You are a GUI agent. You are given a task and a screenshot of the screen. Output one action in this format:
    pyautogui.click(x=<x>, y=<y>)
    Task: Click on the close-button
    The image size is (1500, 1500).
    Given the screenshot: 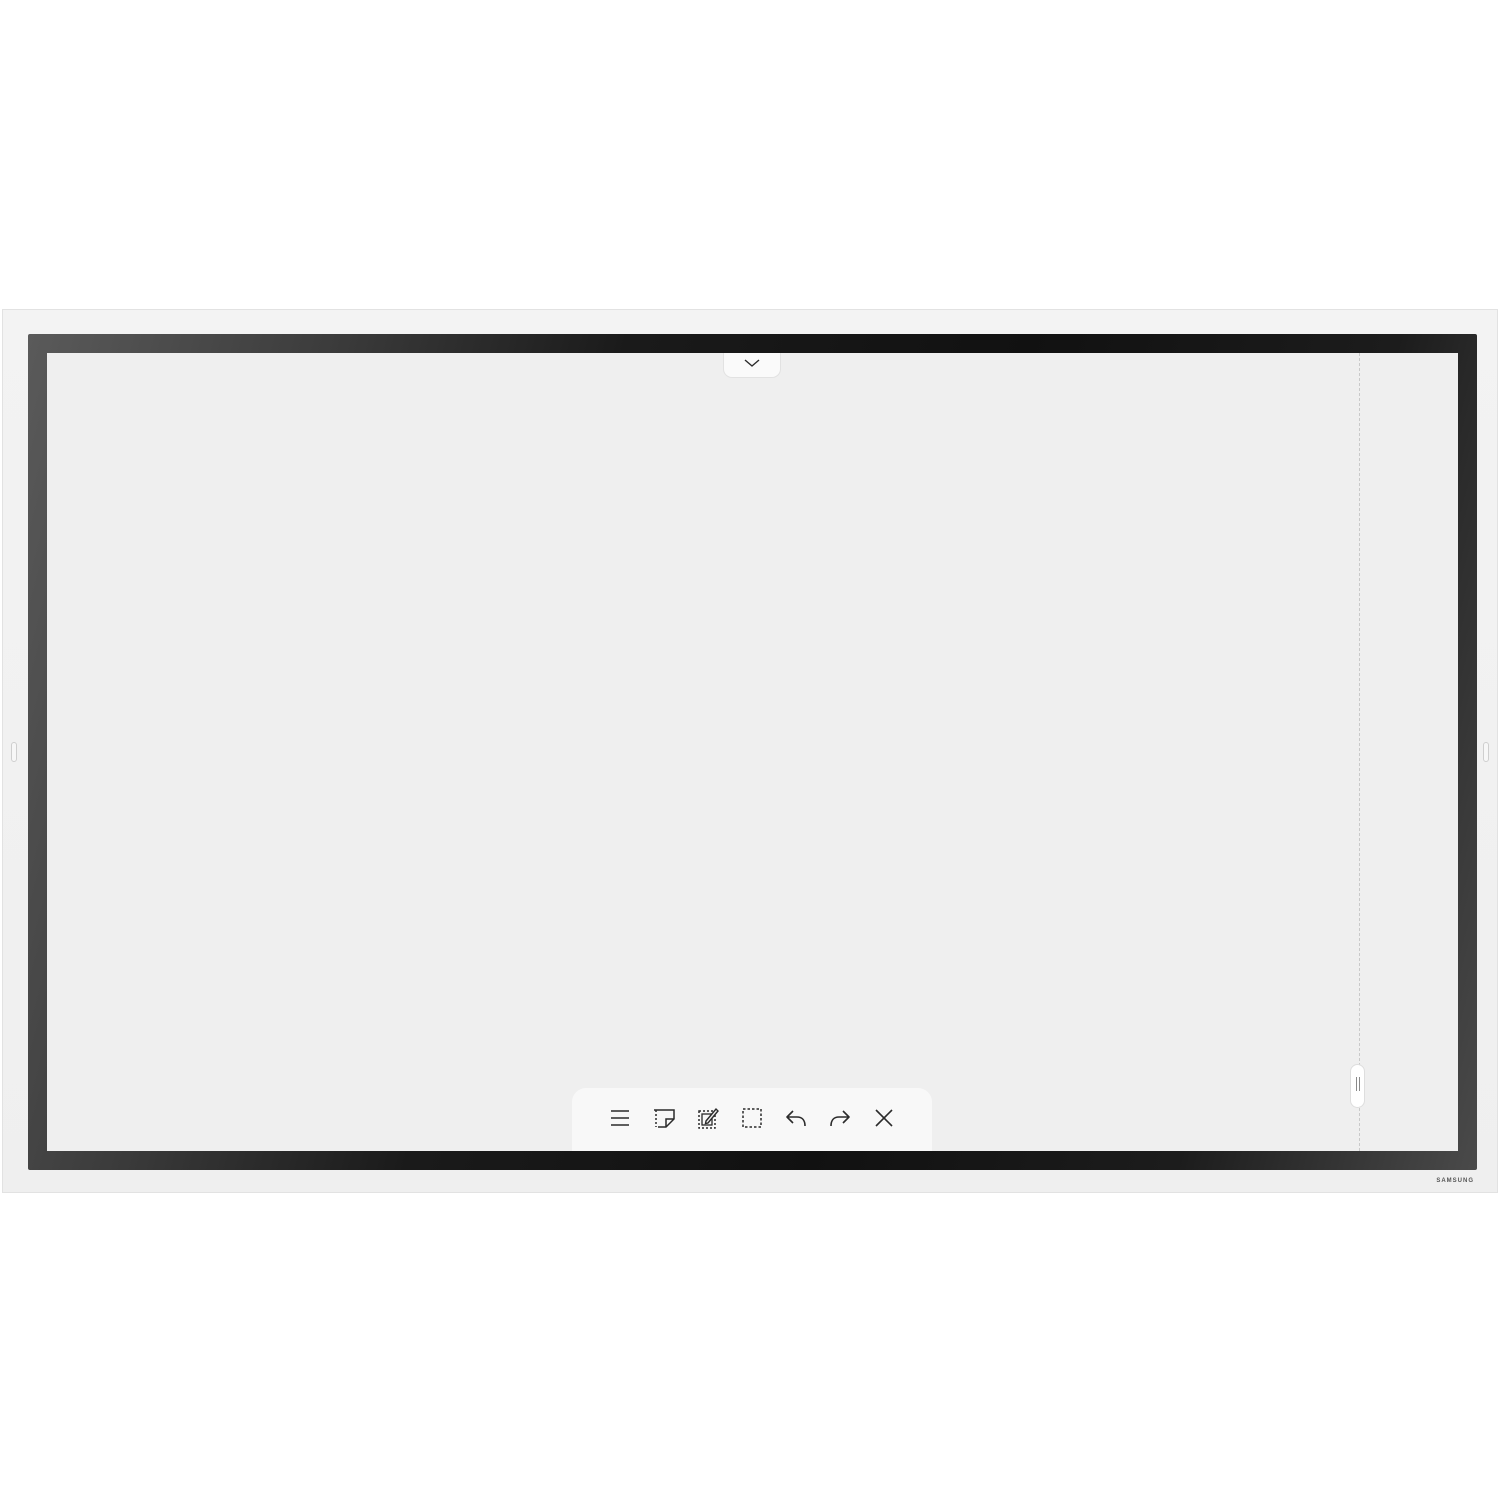 What is the action you would take?
    pyautogui.click(x=884, y=1118)
    